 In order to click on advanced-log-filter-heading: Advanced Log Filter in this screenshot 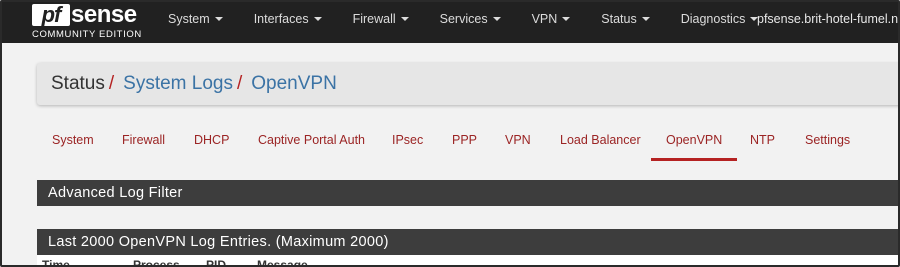, I will do `click(467, 193)`.